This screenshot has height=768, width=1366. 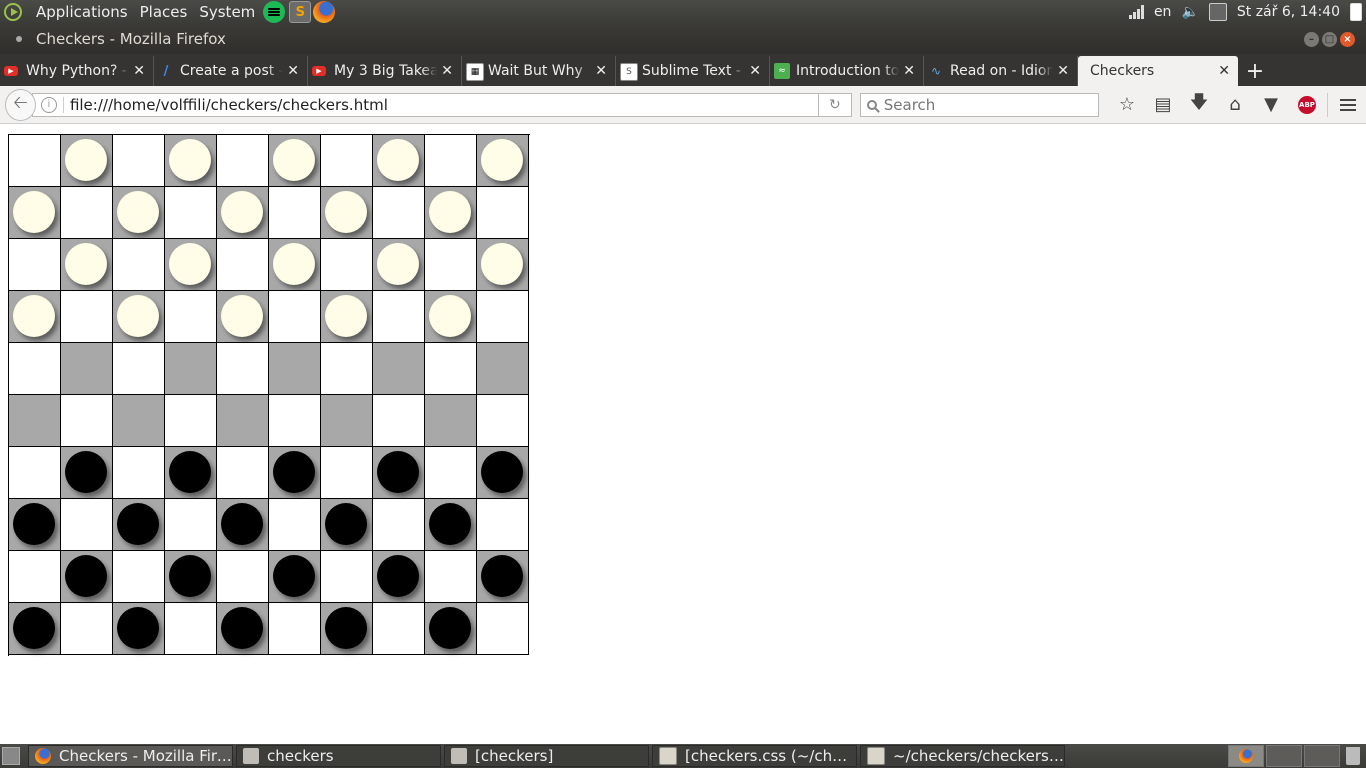 I want to click on task-checkers-folder: checkers, so click(x=338, y=756).